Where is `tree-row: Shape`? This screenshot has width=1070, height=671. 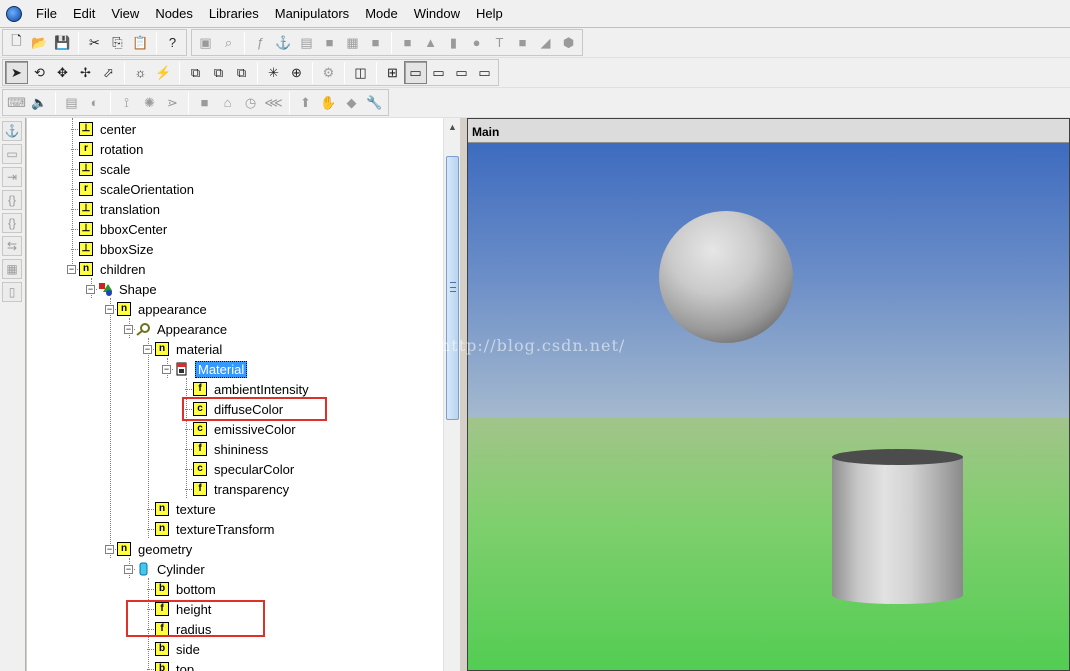
tree-row: Shape is located at coordinates (127, 289).